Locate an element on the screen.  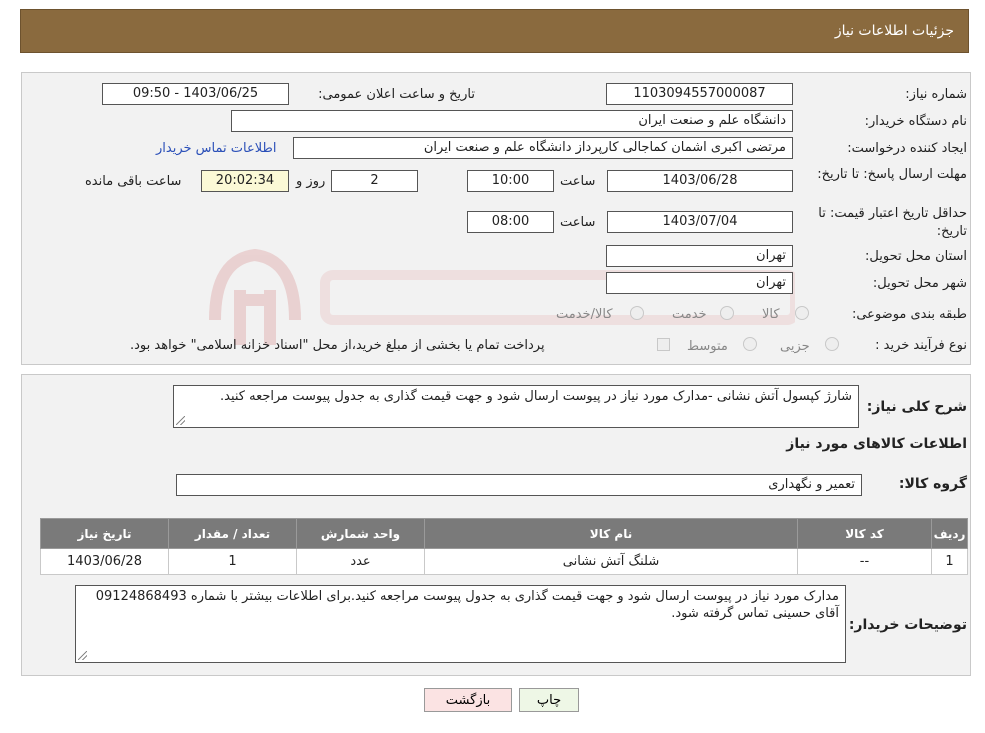
need-number-field: 1103094557000087 is located at coordinates (699, 94).